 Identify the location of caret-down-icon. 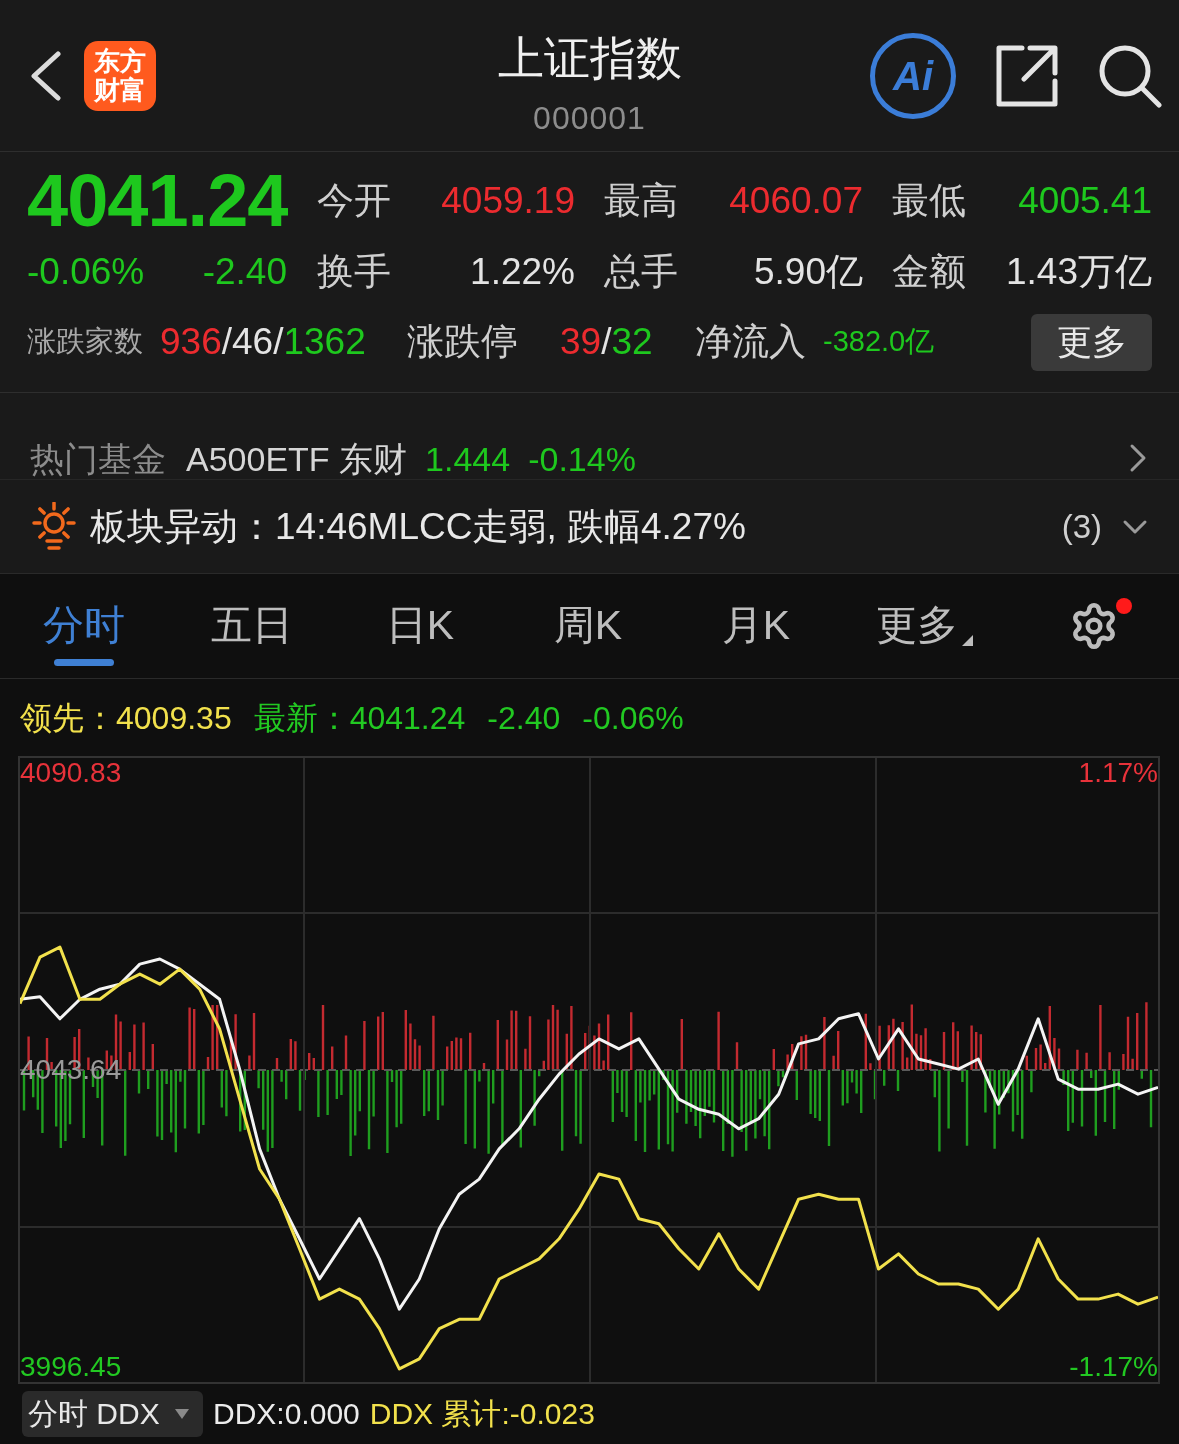
(182, 1413).